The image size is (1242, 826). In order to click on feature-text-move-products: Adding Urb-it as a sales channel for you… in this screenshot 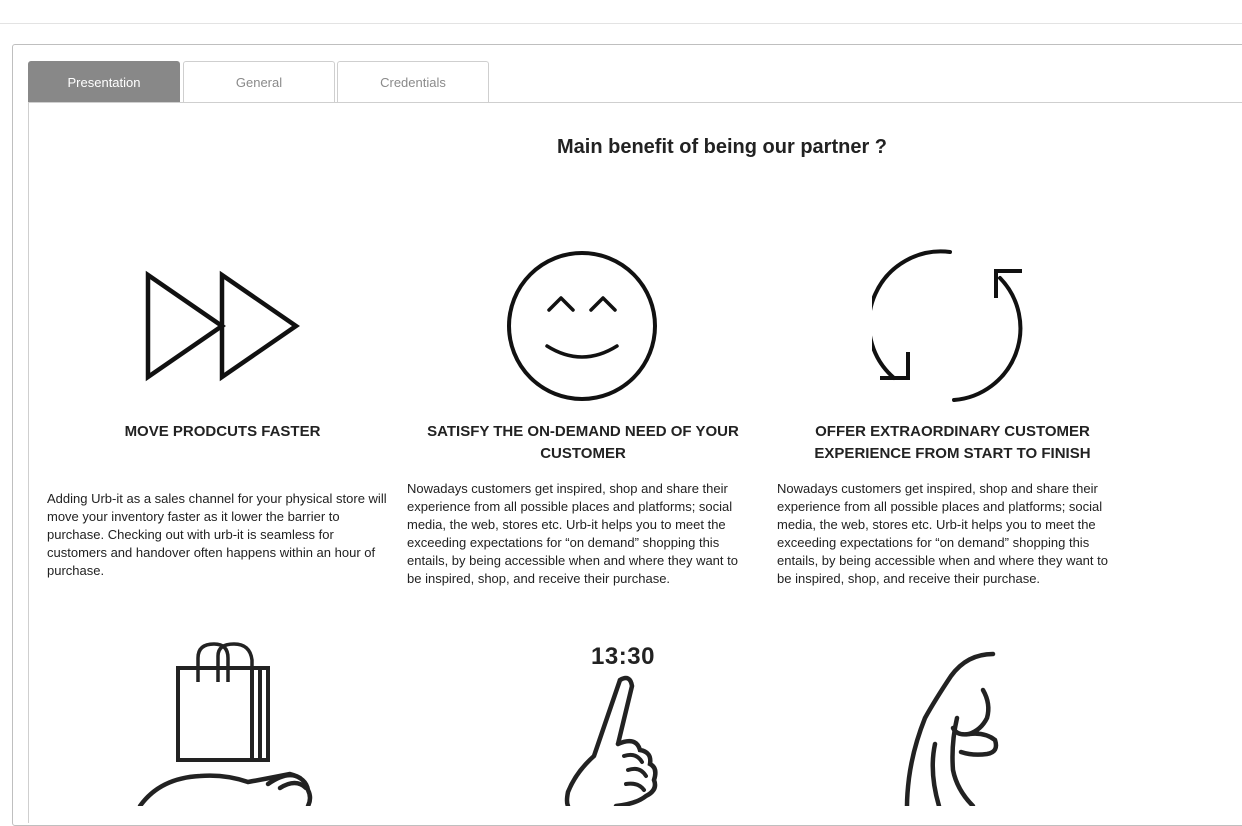, I will do `click(217, 534)`.